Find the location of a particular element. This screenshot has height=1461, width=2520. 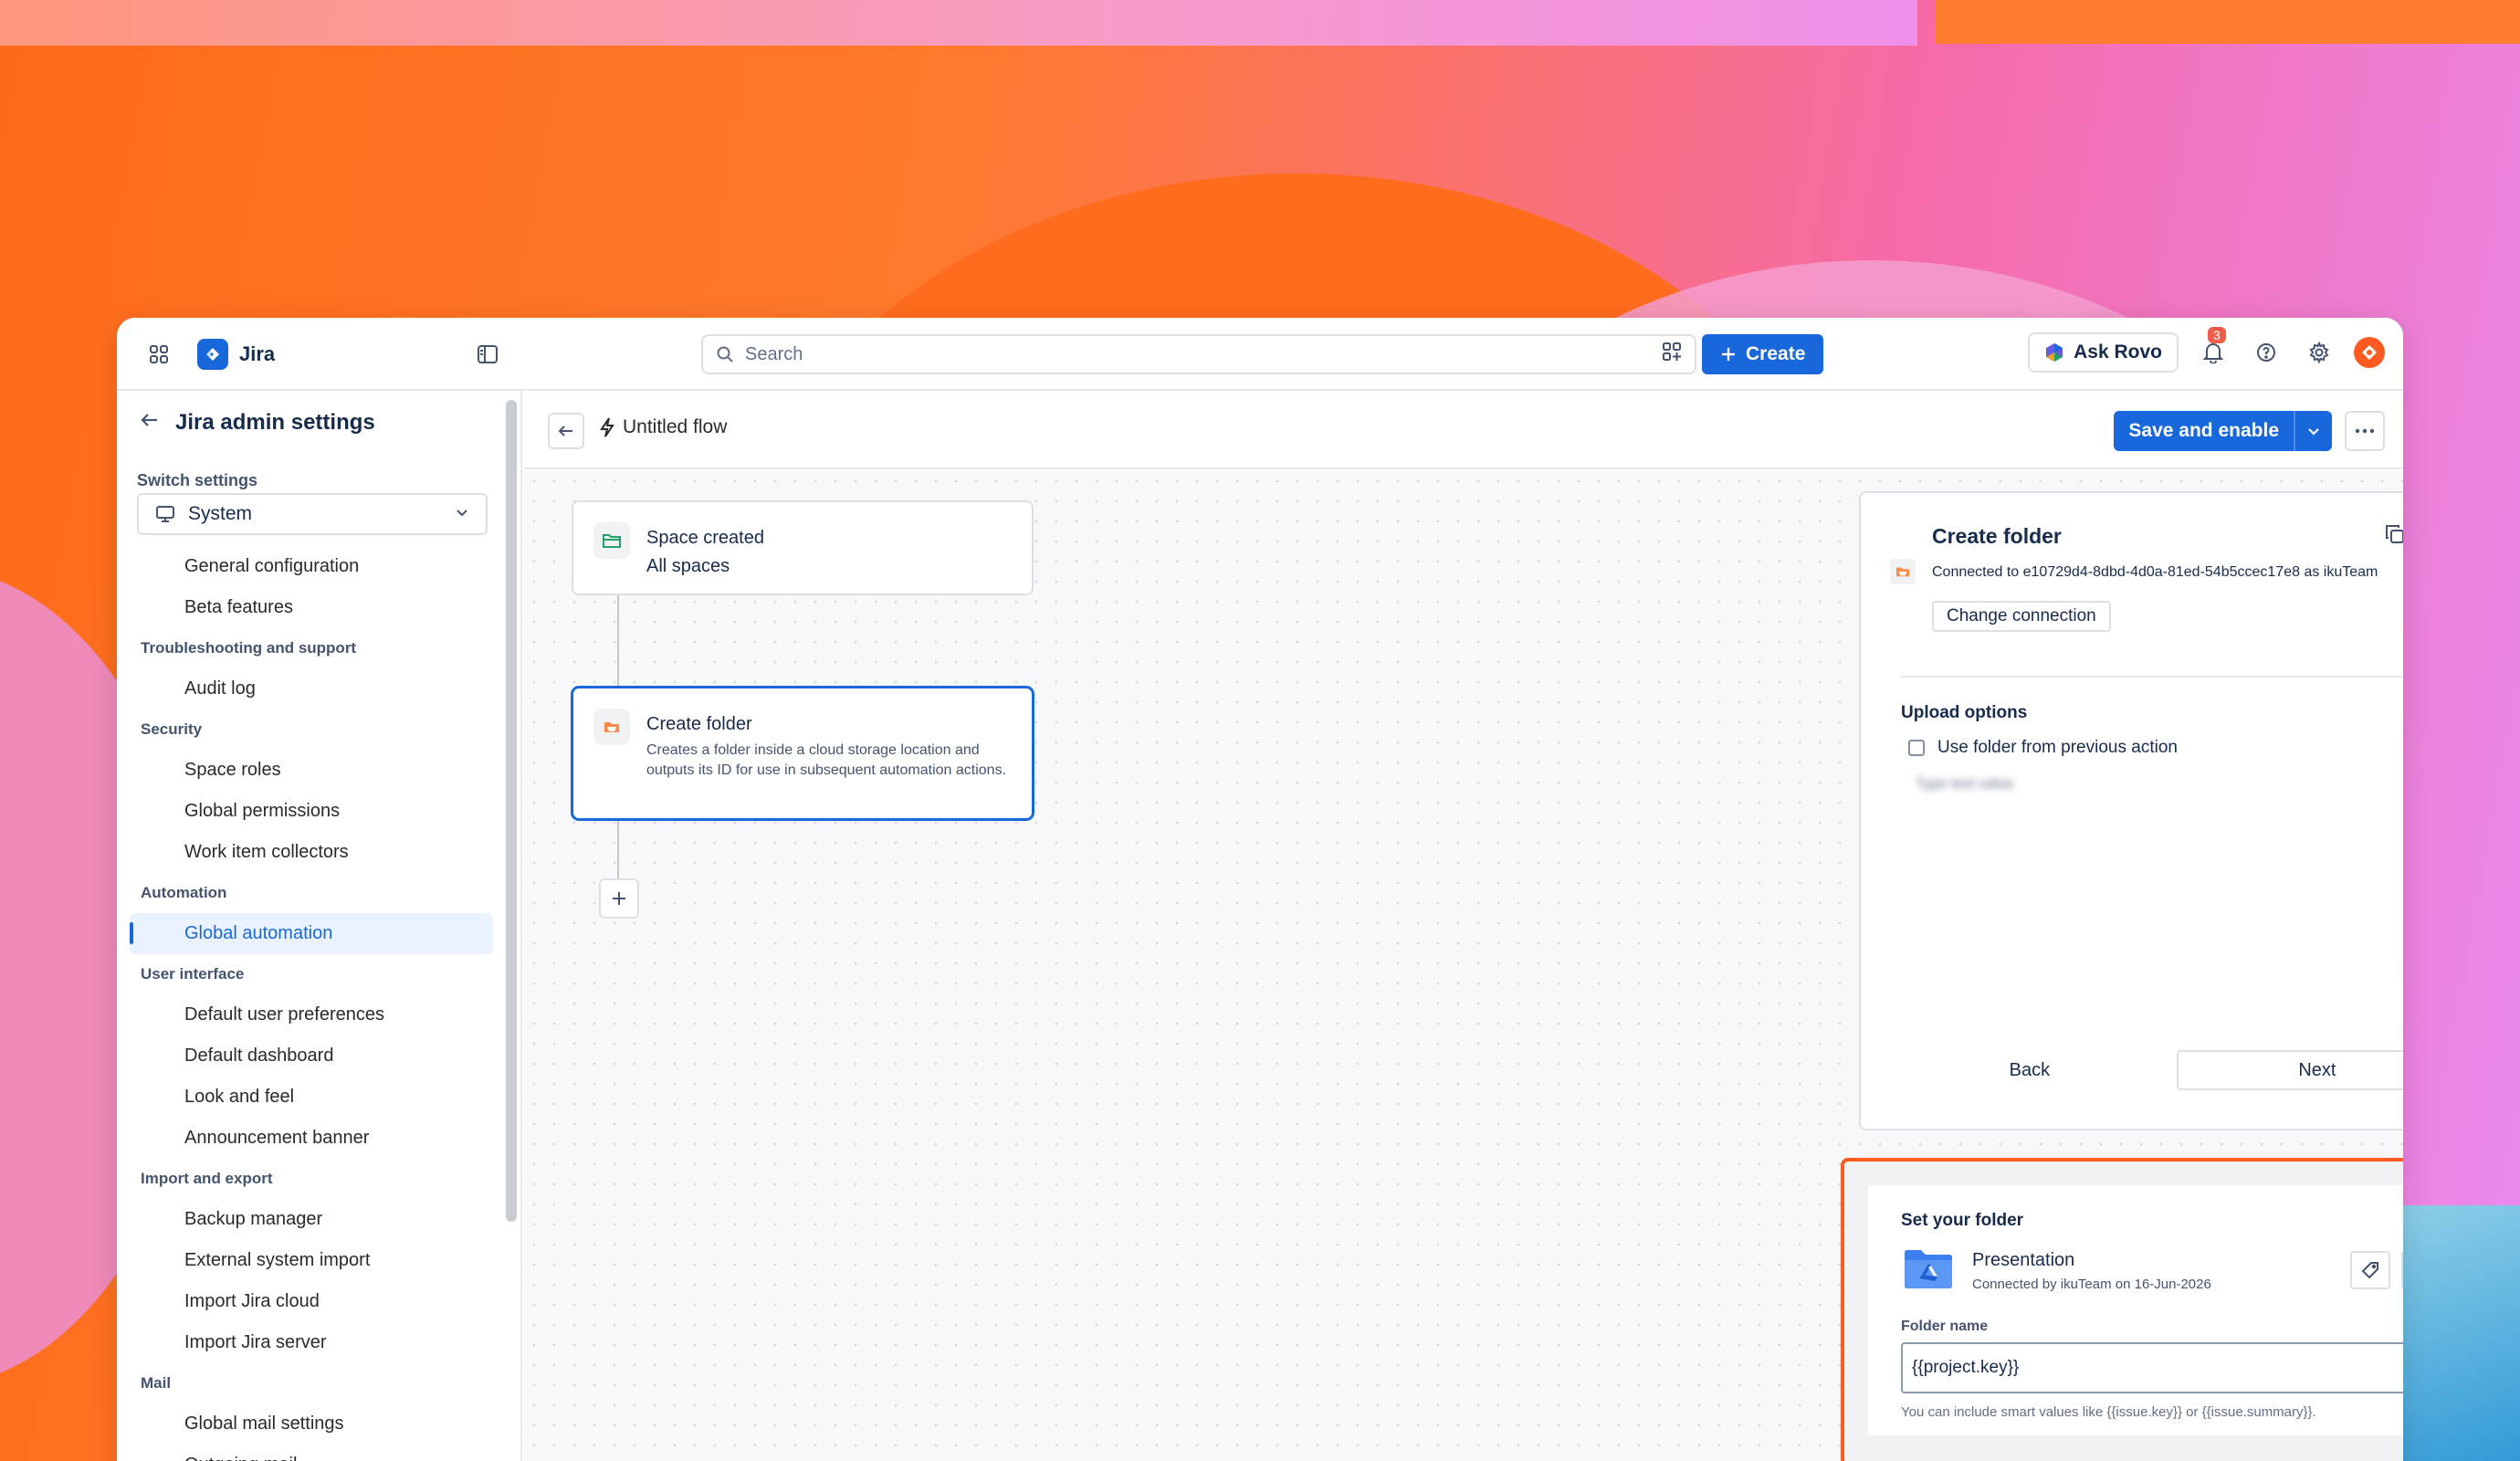

sidebar-item-default-user-preferences: Default user preferences is located at coordinates (311, 1014).